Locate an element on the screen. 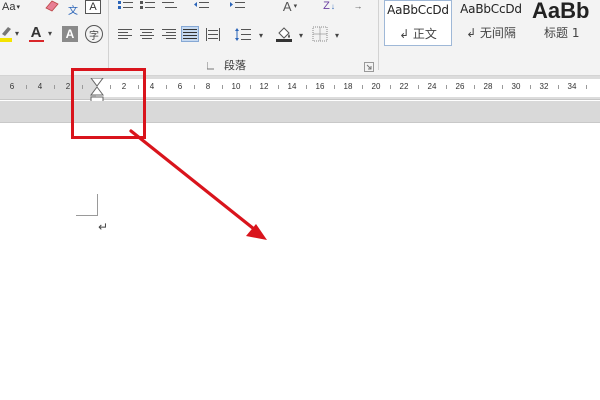  change-case-button: Aa ▾ is located at coordinates (10, 7).